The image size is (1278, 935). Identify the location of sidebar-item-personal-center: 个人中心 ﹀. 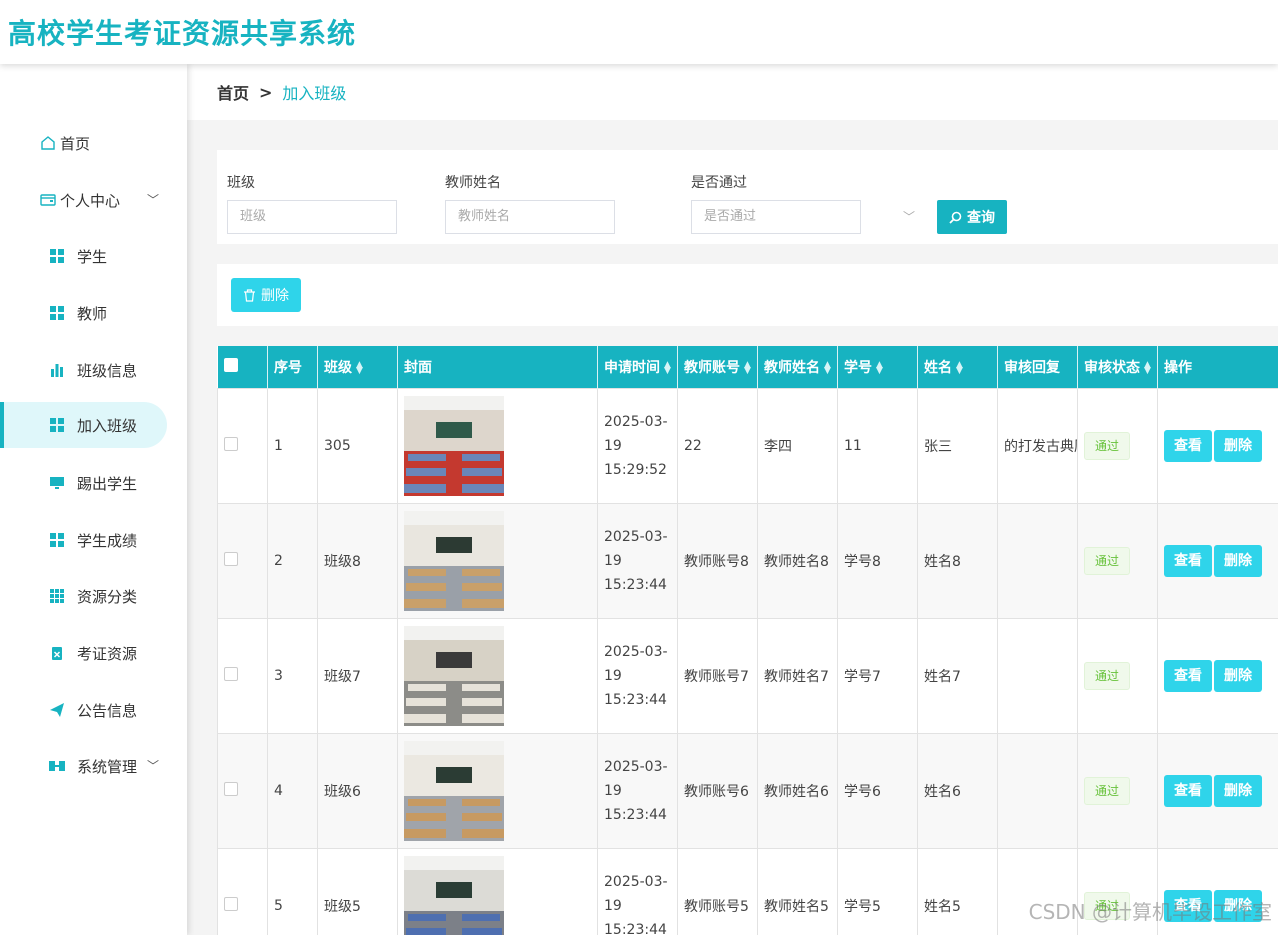
(93, 200).